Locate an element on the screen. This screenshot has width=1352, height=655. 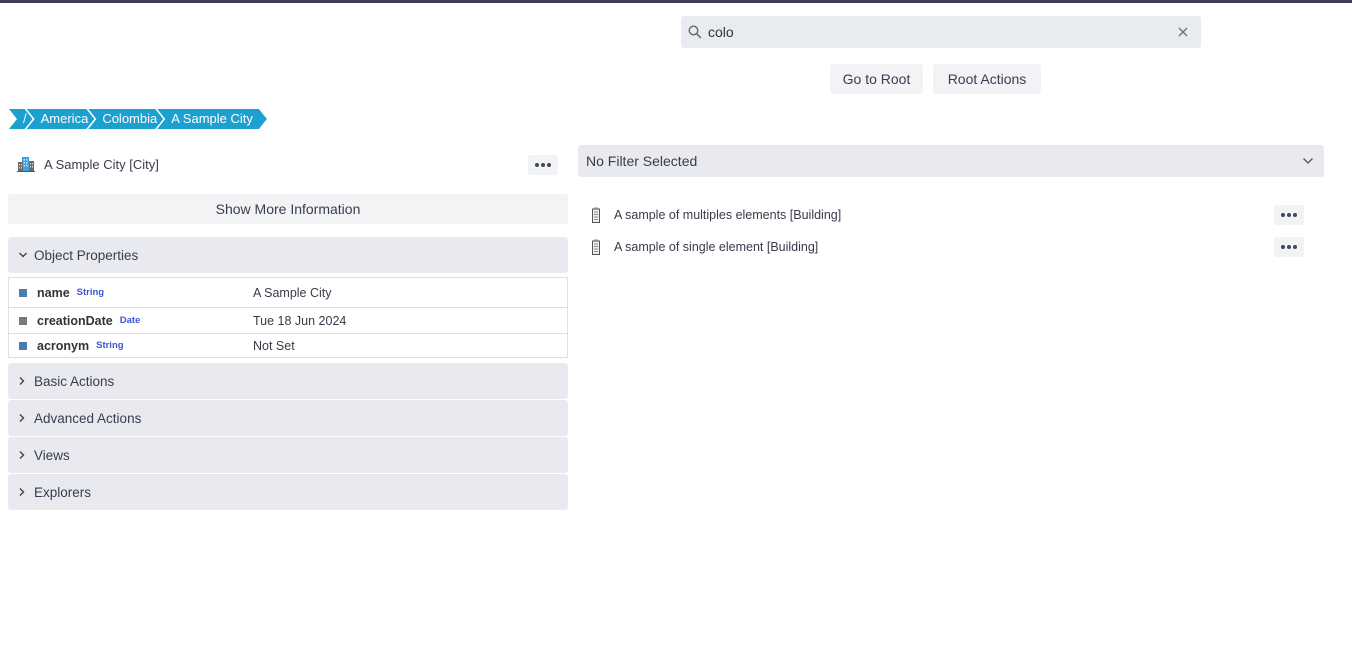
close-icon is located at coordinates (1183, 32).